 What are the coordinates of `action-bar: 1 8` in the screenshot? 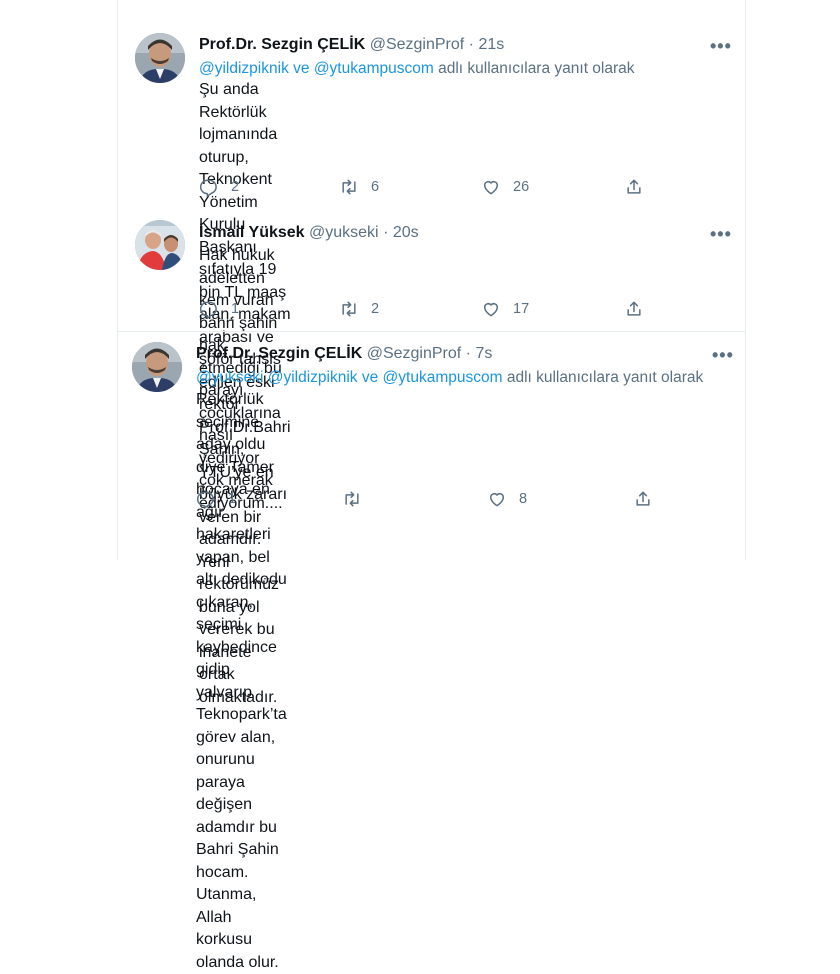 It's located at (426, 499).